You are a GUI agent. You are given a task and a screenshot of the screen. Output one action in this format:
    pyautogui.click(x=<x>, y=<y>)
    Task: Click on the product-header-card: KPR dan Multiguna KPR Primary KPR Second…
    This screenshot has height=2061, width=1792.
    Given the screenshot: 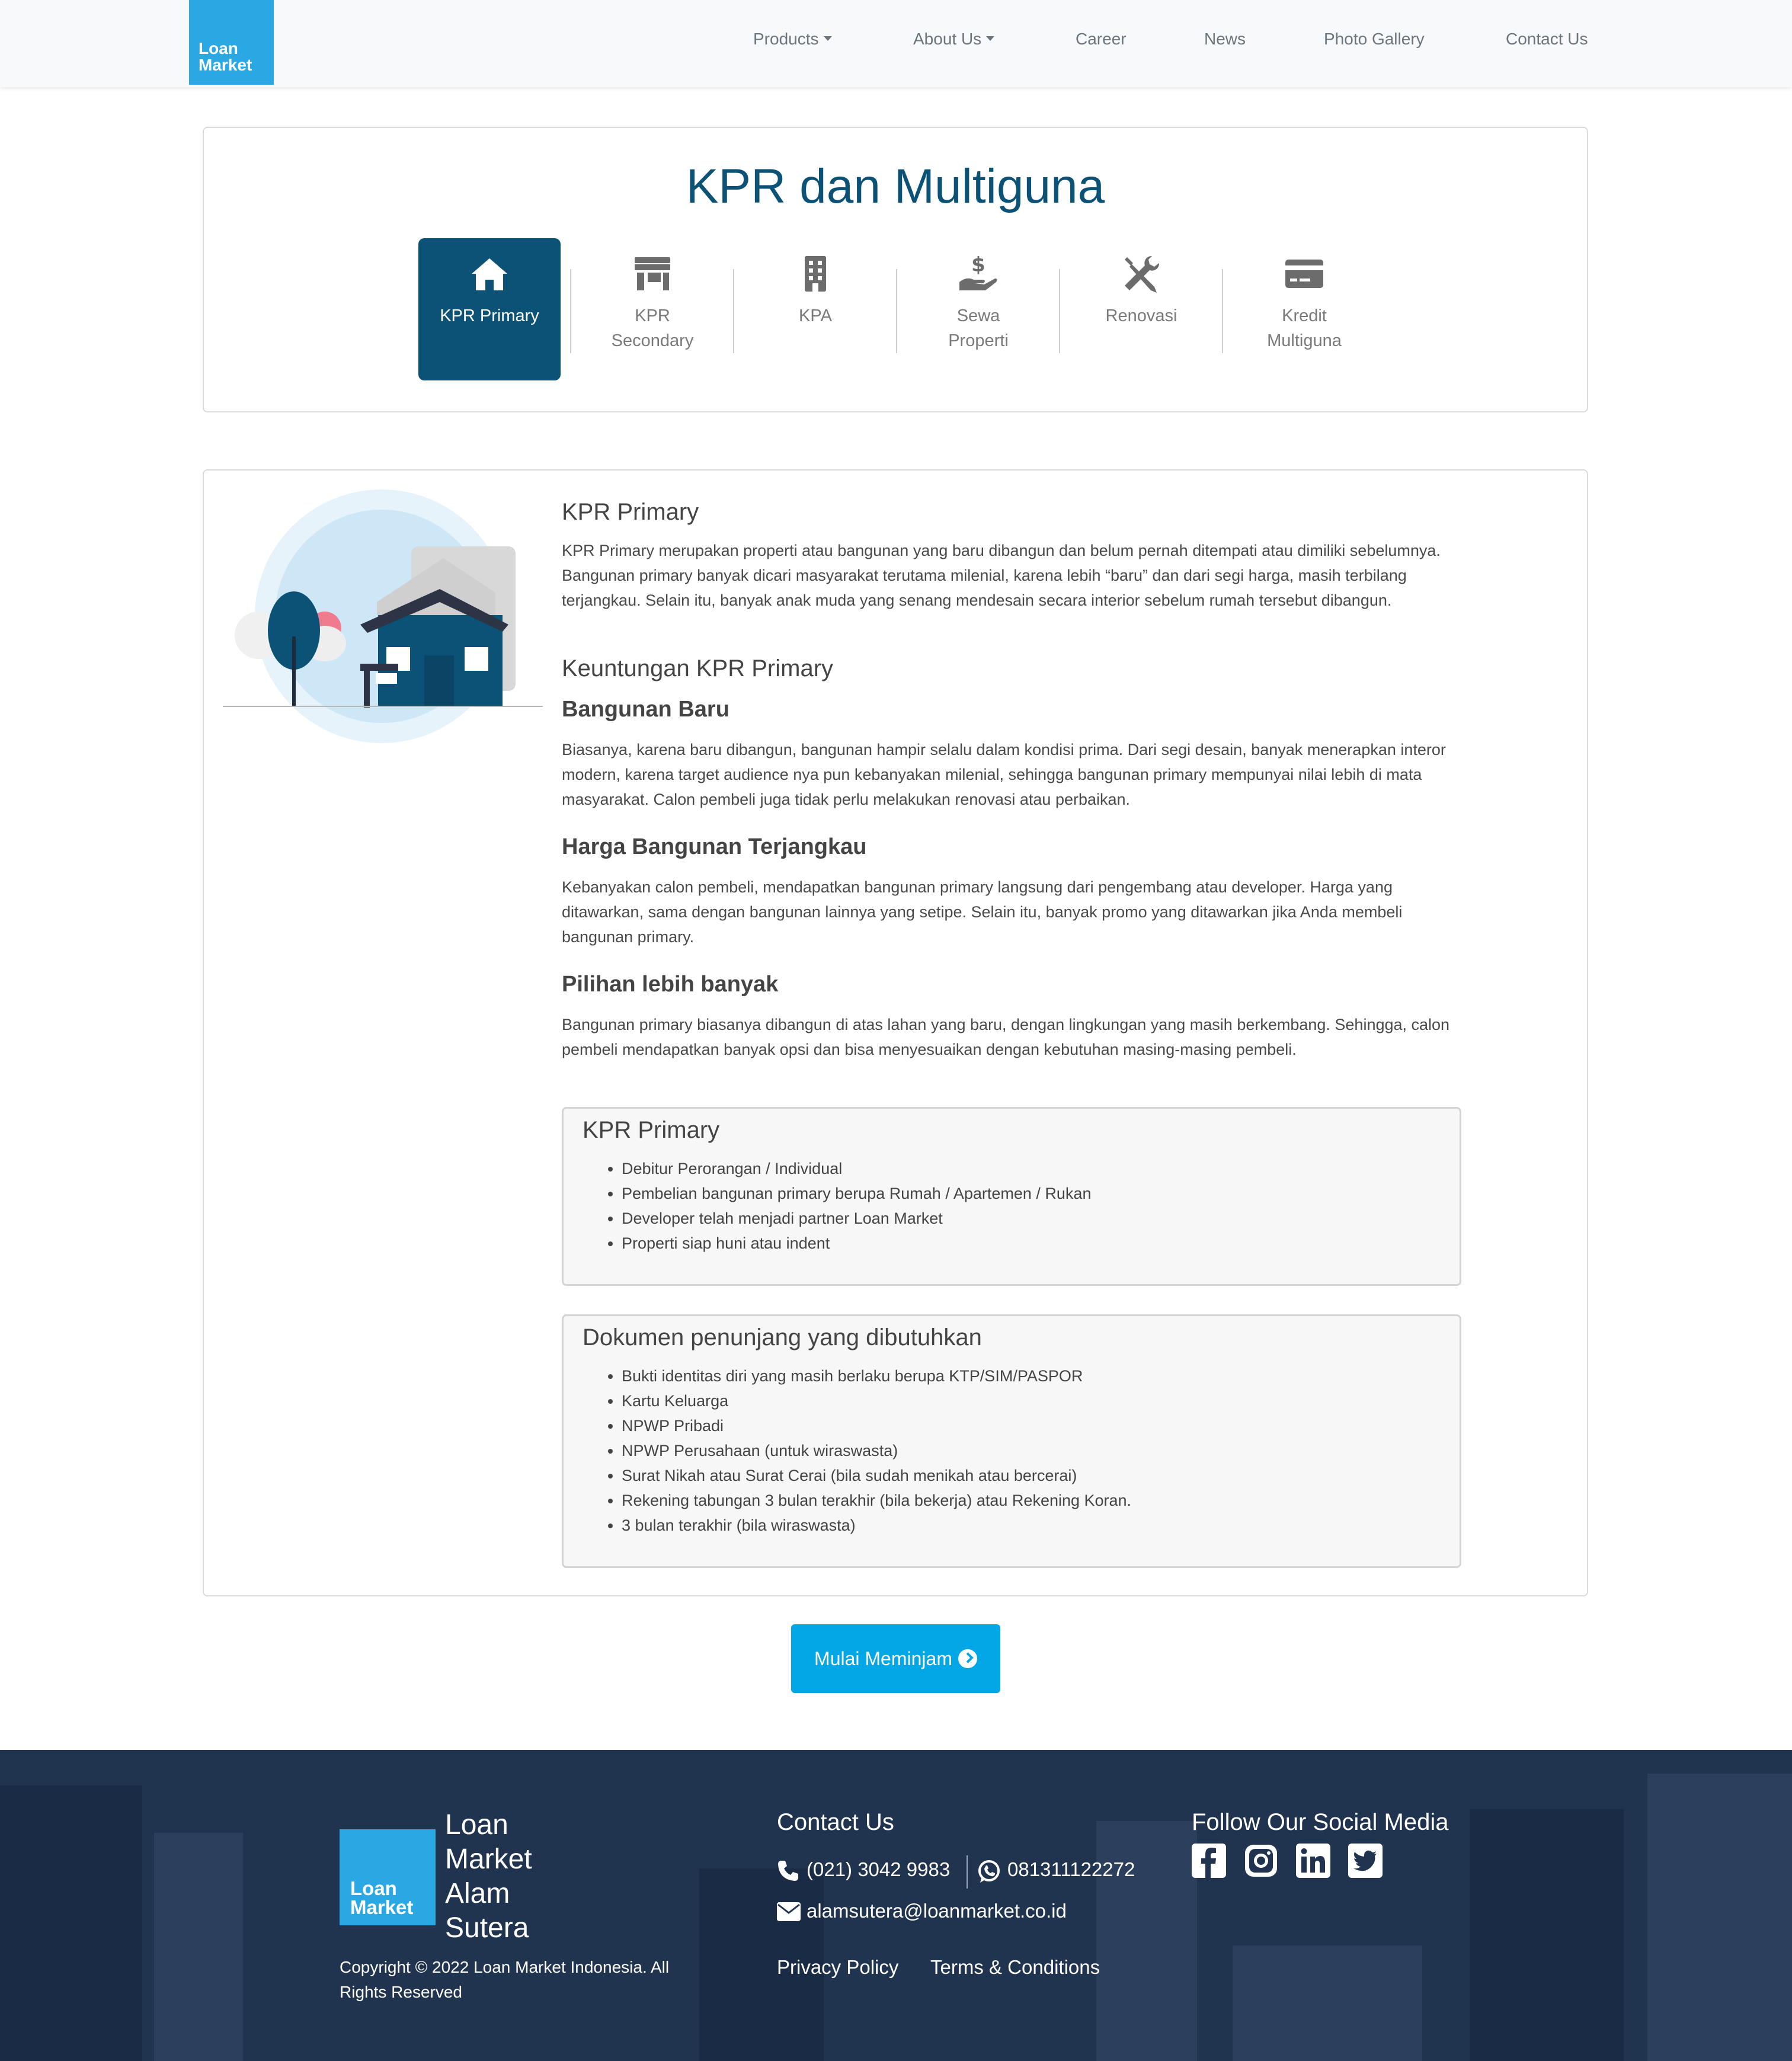 What is the action you would take?
    pyautogui.click(x=895, y=269)
    